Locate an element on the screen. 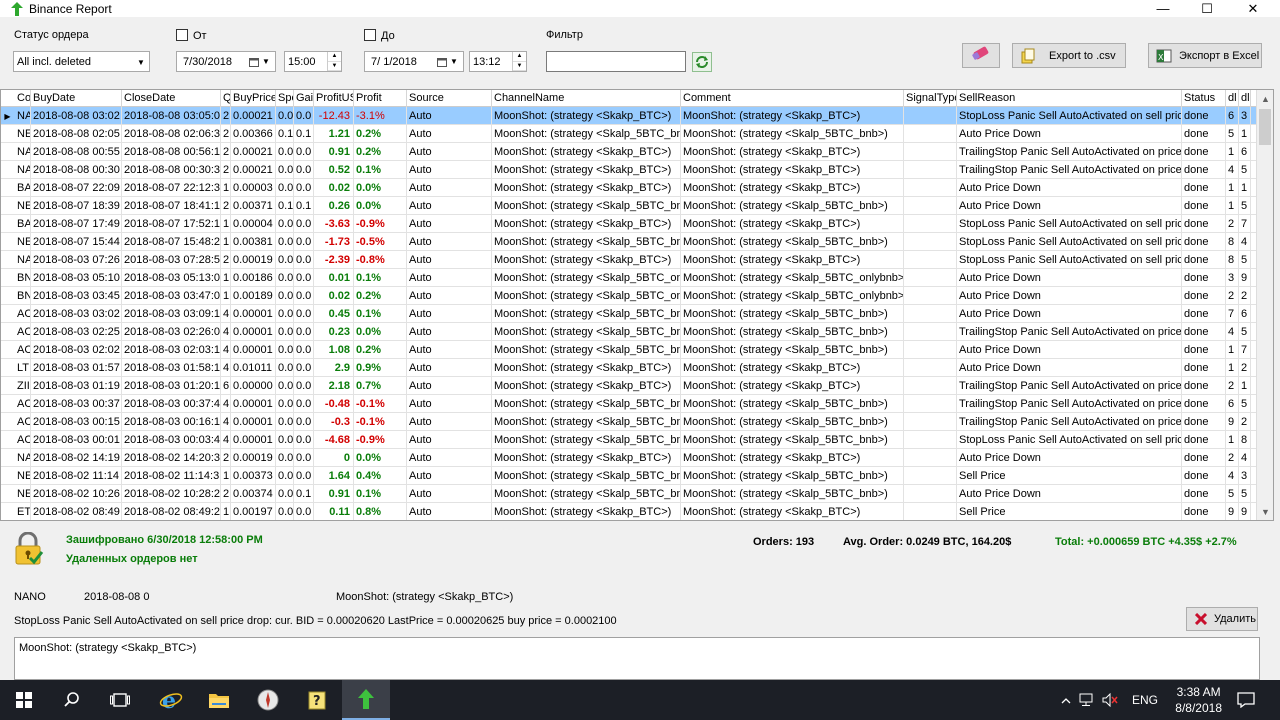 The width and height of the screenshot is (1280, 720). clock: 3:38 AM 8/8/2018 is located at coordinates (1198, 700).